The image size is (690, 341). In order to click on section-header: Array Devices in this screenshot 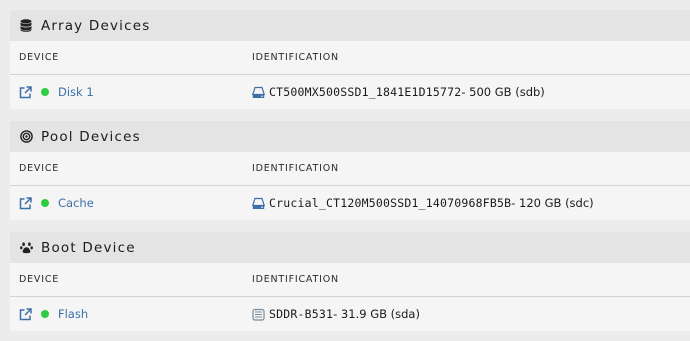, I will do `click(350, 25)`.